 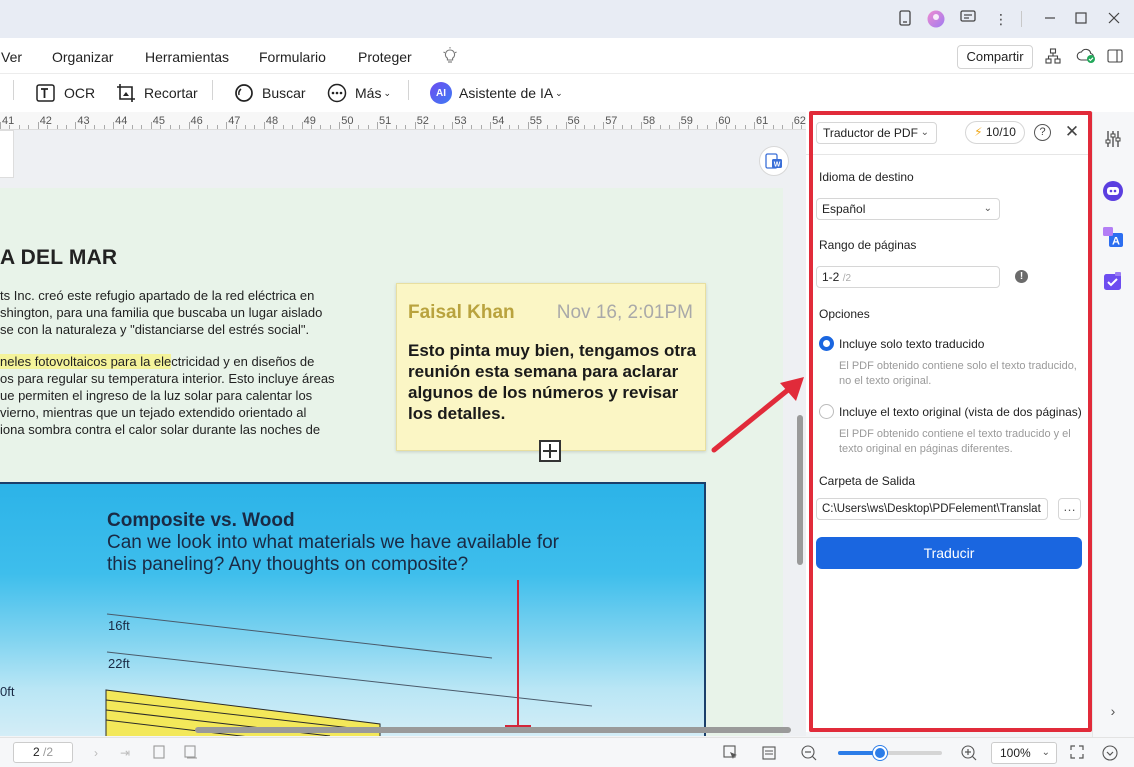 What do you see at coordinates (422, 121) in the screenshot?
I see `ruler-number: 52` at bounding box center [422, 121].